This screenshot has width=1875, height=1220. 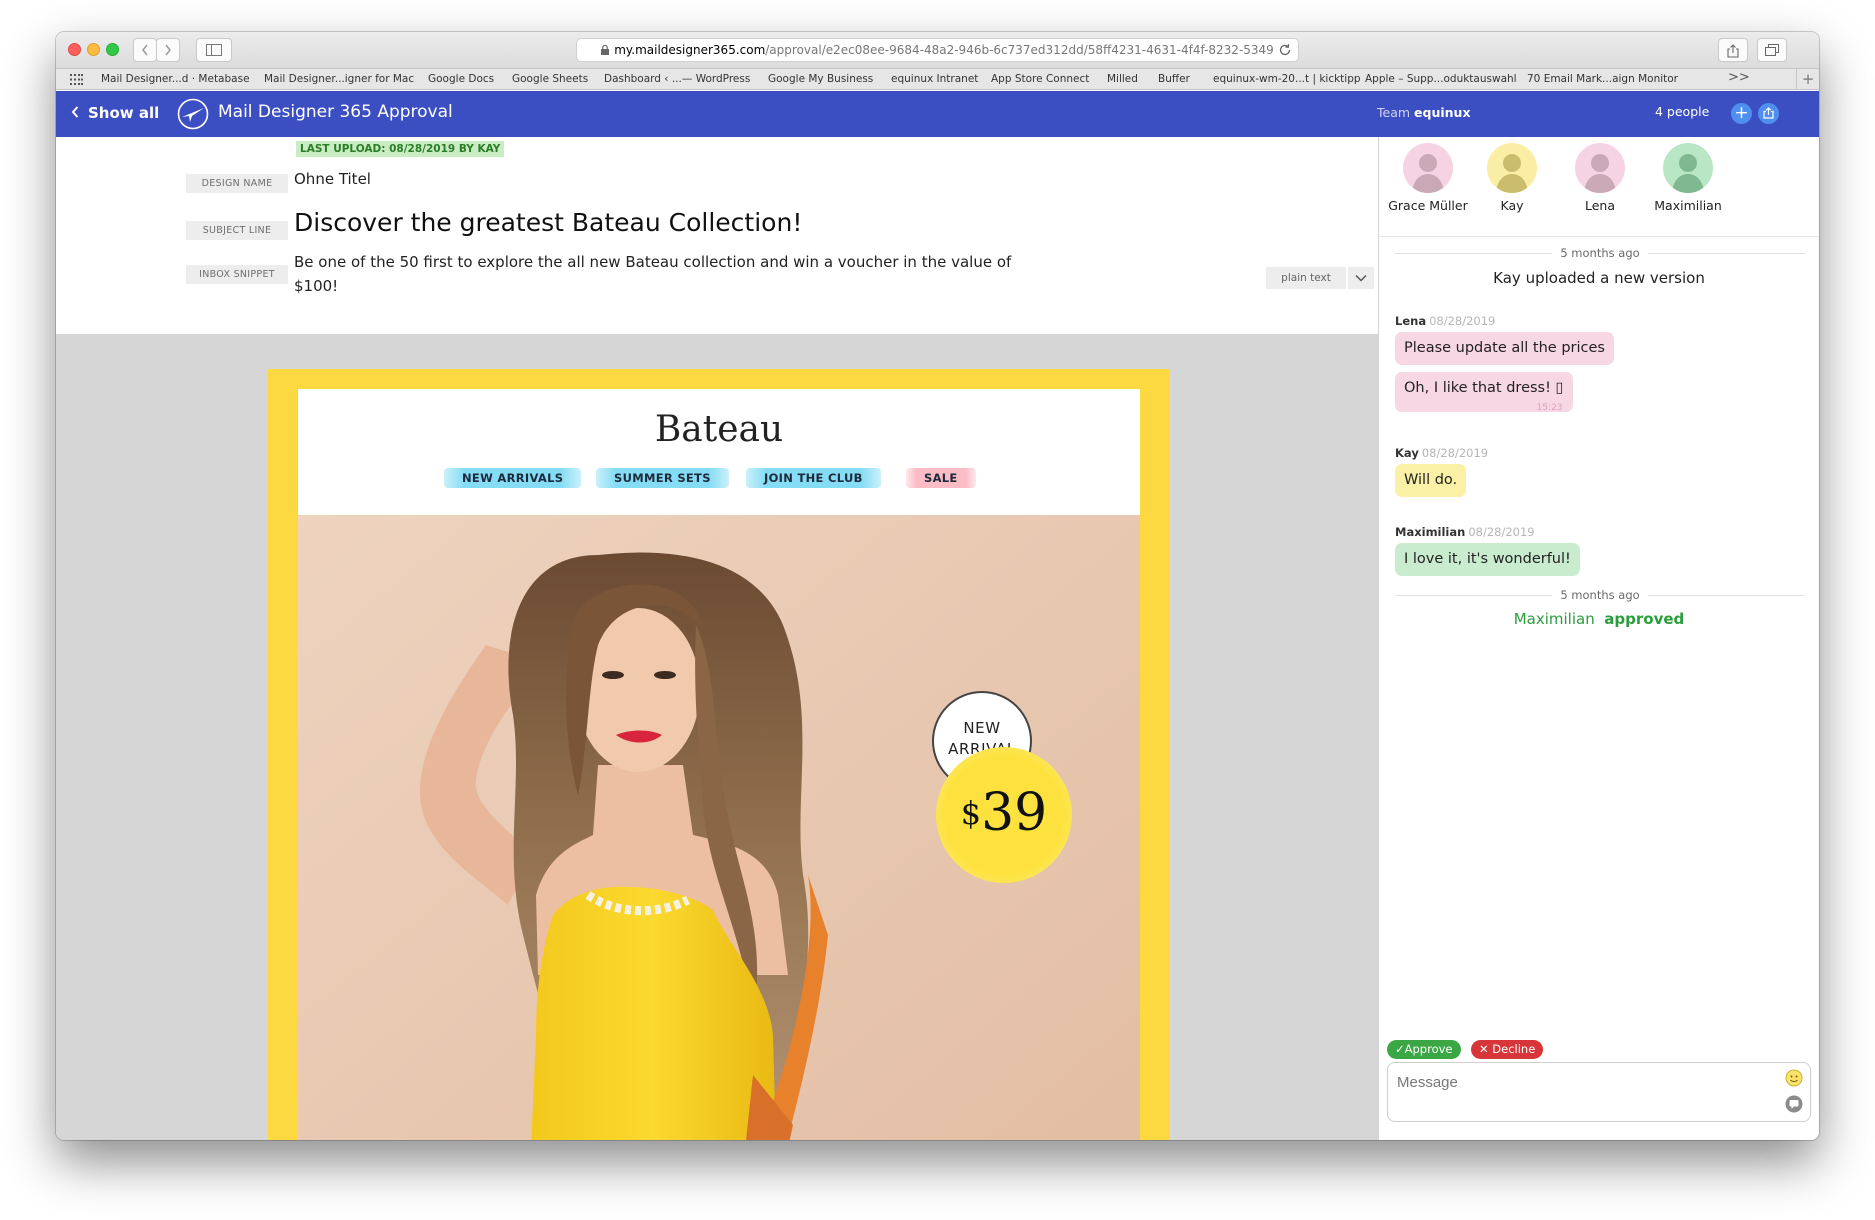 I want to click on bookmark-item: App Store Connect, so click(x=1040, y=79).